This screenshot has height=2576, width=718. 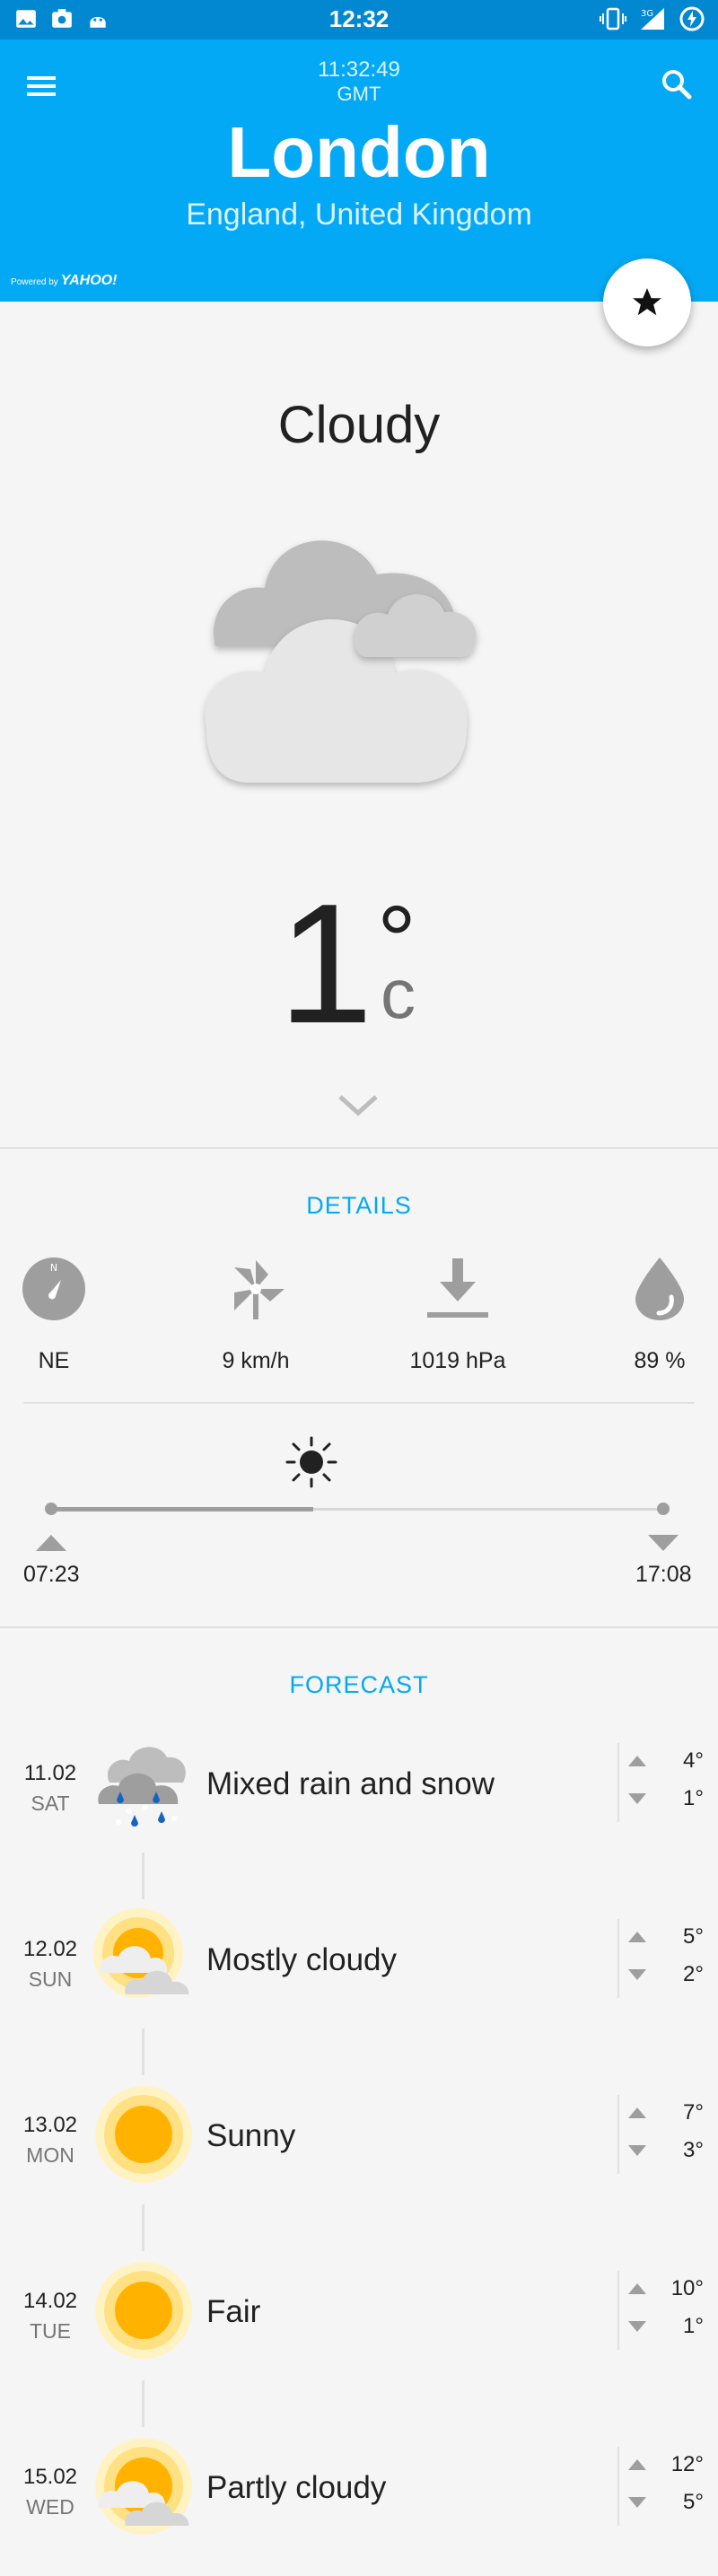 What do you see at coordinates (647, 14) in the screenshot?
I see `svg-text: 3G` at bounding box center [647, 14].